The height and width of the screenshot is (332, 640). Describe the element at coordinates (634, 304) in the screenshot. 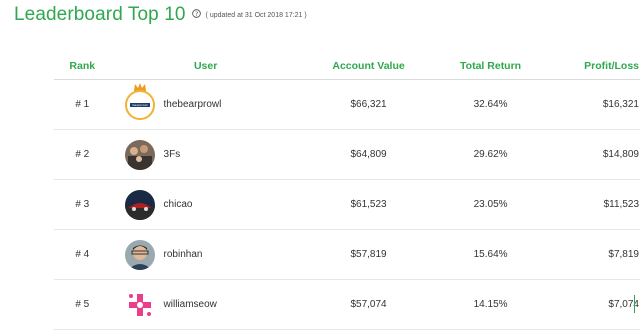

I see `scroll-indicator` at that location.